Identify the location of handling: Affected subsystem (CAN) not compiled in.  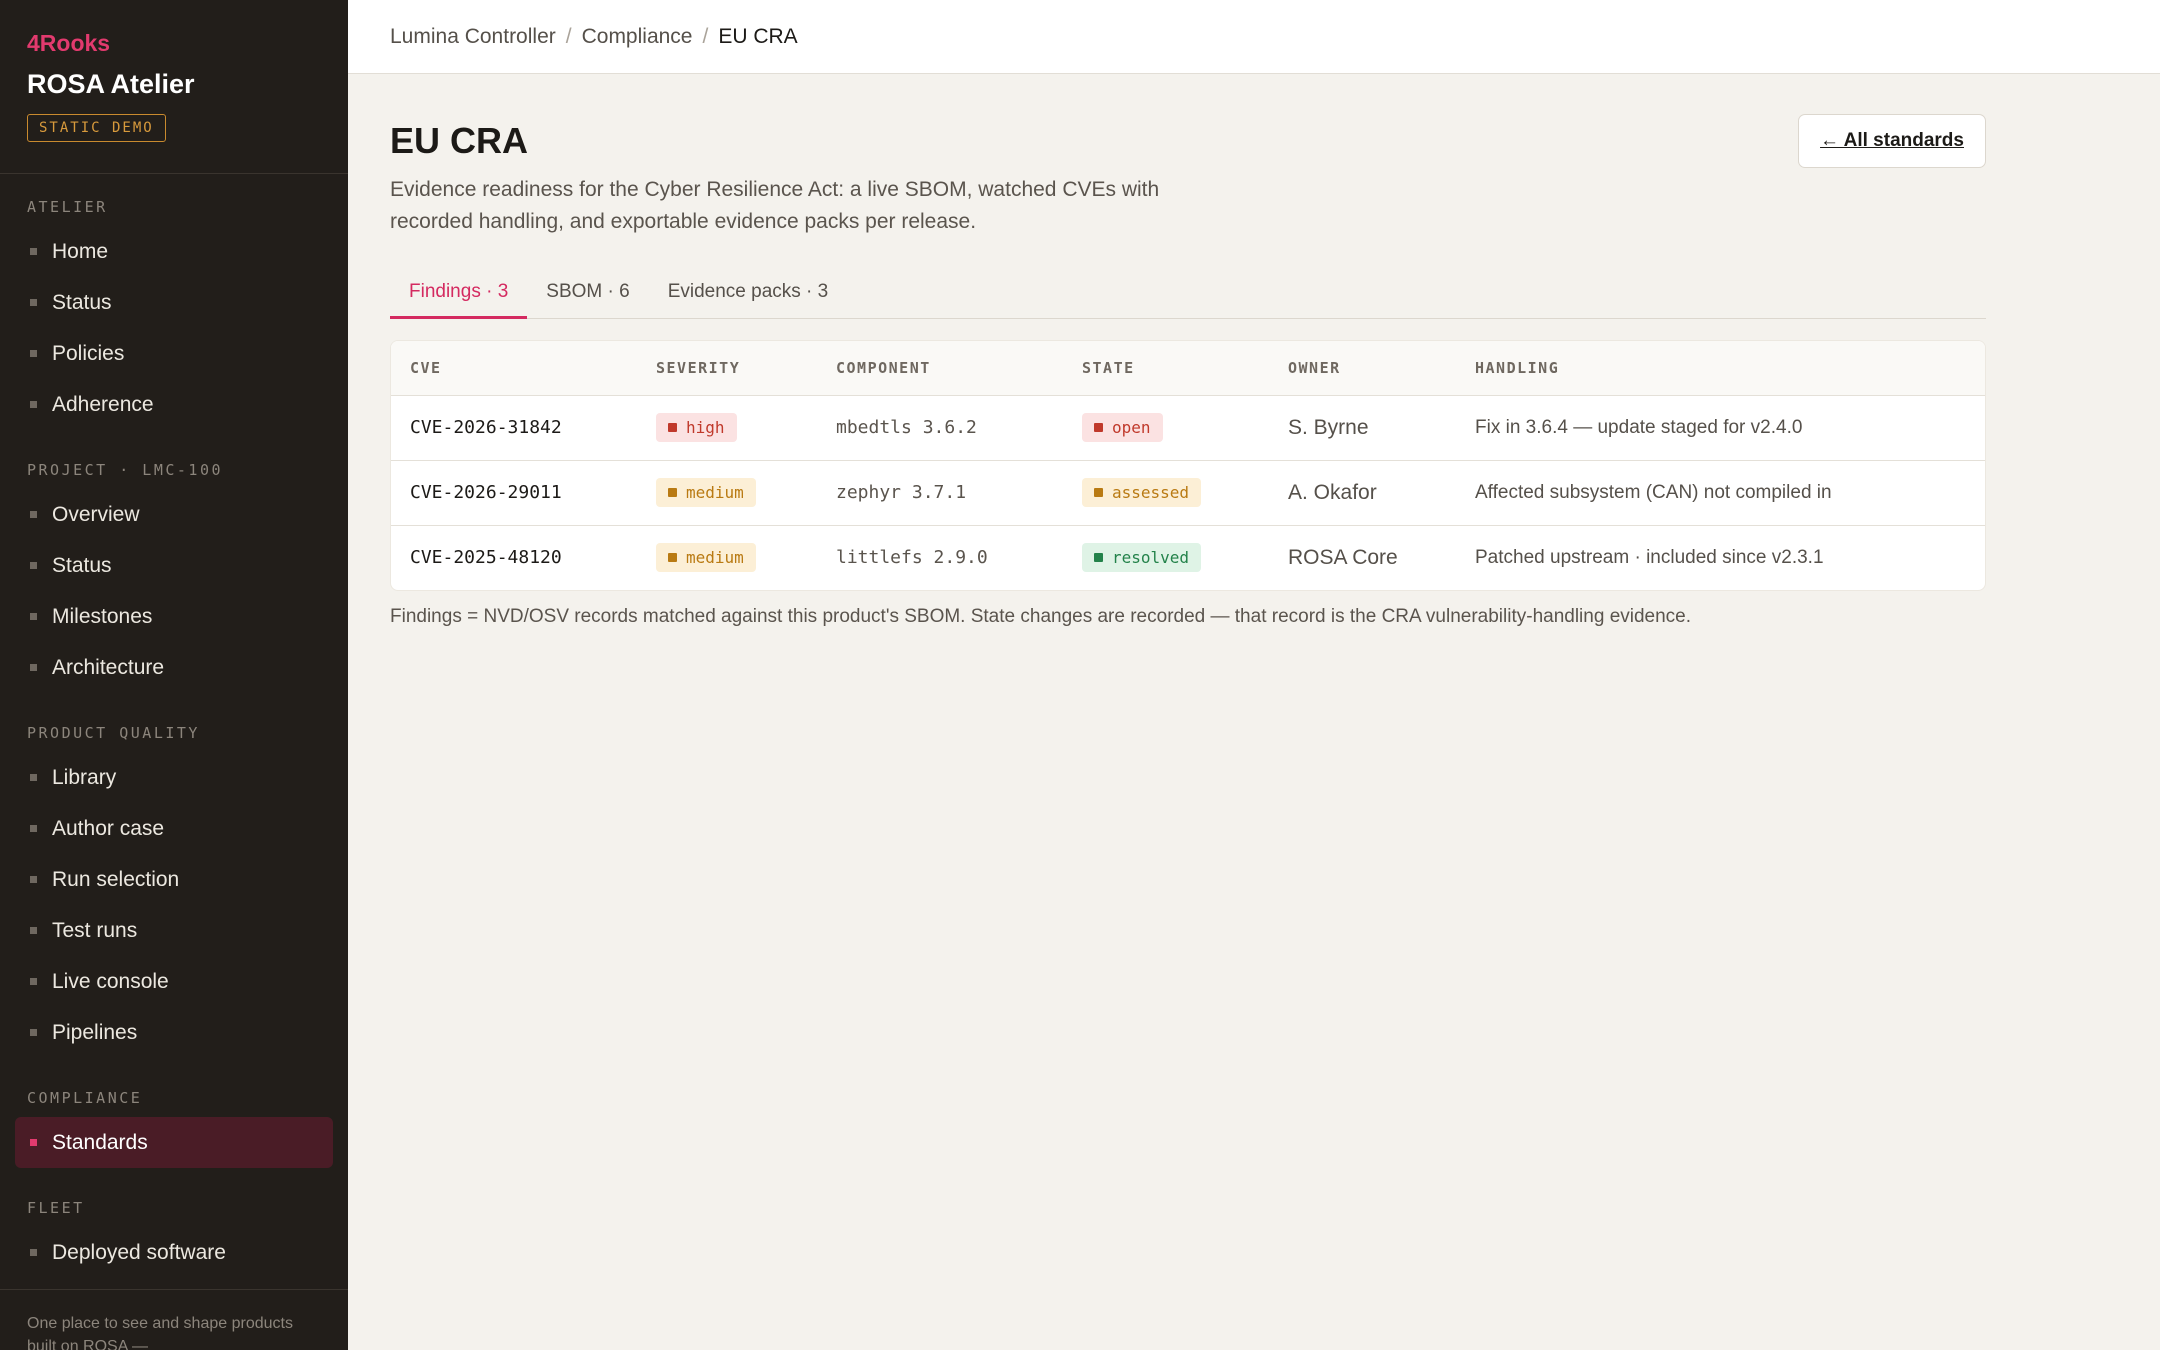
(1720, 493).